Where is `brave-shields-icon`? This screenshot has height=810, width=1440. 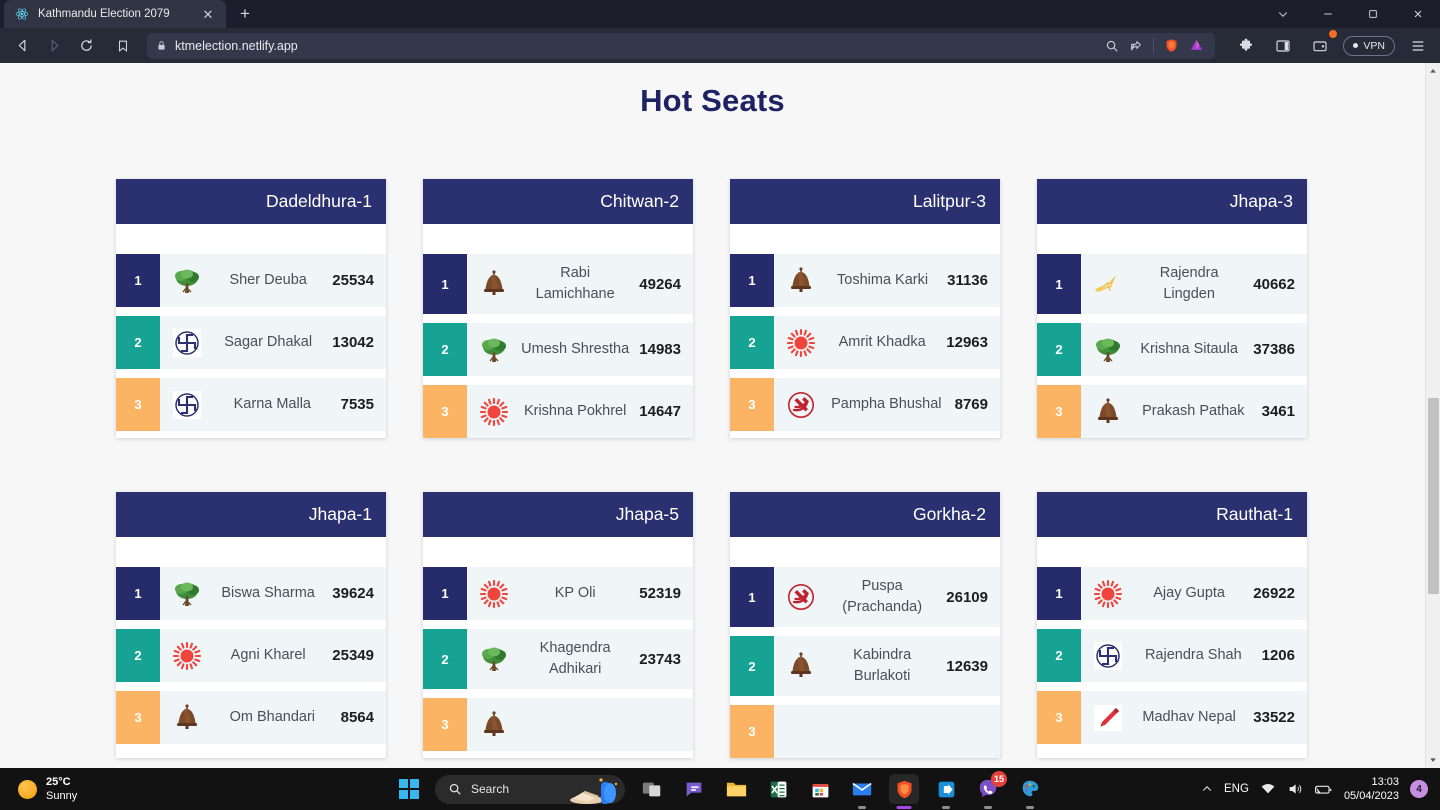 brave-shields-icon is located at coordinates (1171, 45).